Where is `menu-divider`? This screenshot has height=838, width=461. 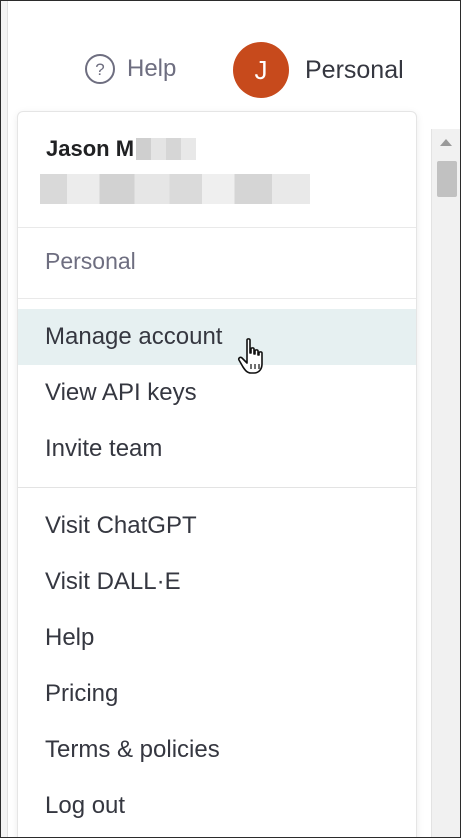 menu-divider is located at coordinates (217, 487).